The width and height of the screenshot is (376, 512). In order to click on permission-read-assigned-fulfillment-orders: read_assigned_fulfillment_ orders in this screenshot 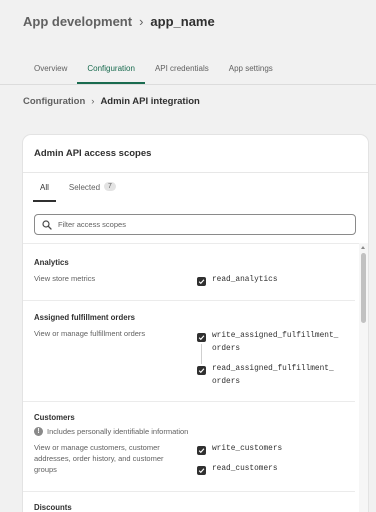, I will do `click(265, 377)`.